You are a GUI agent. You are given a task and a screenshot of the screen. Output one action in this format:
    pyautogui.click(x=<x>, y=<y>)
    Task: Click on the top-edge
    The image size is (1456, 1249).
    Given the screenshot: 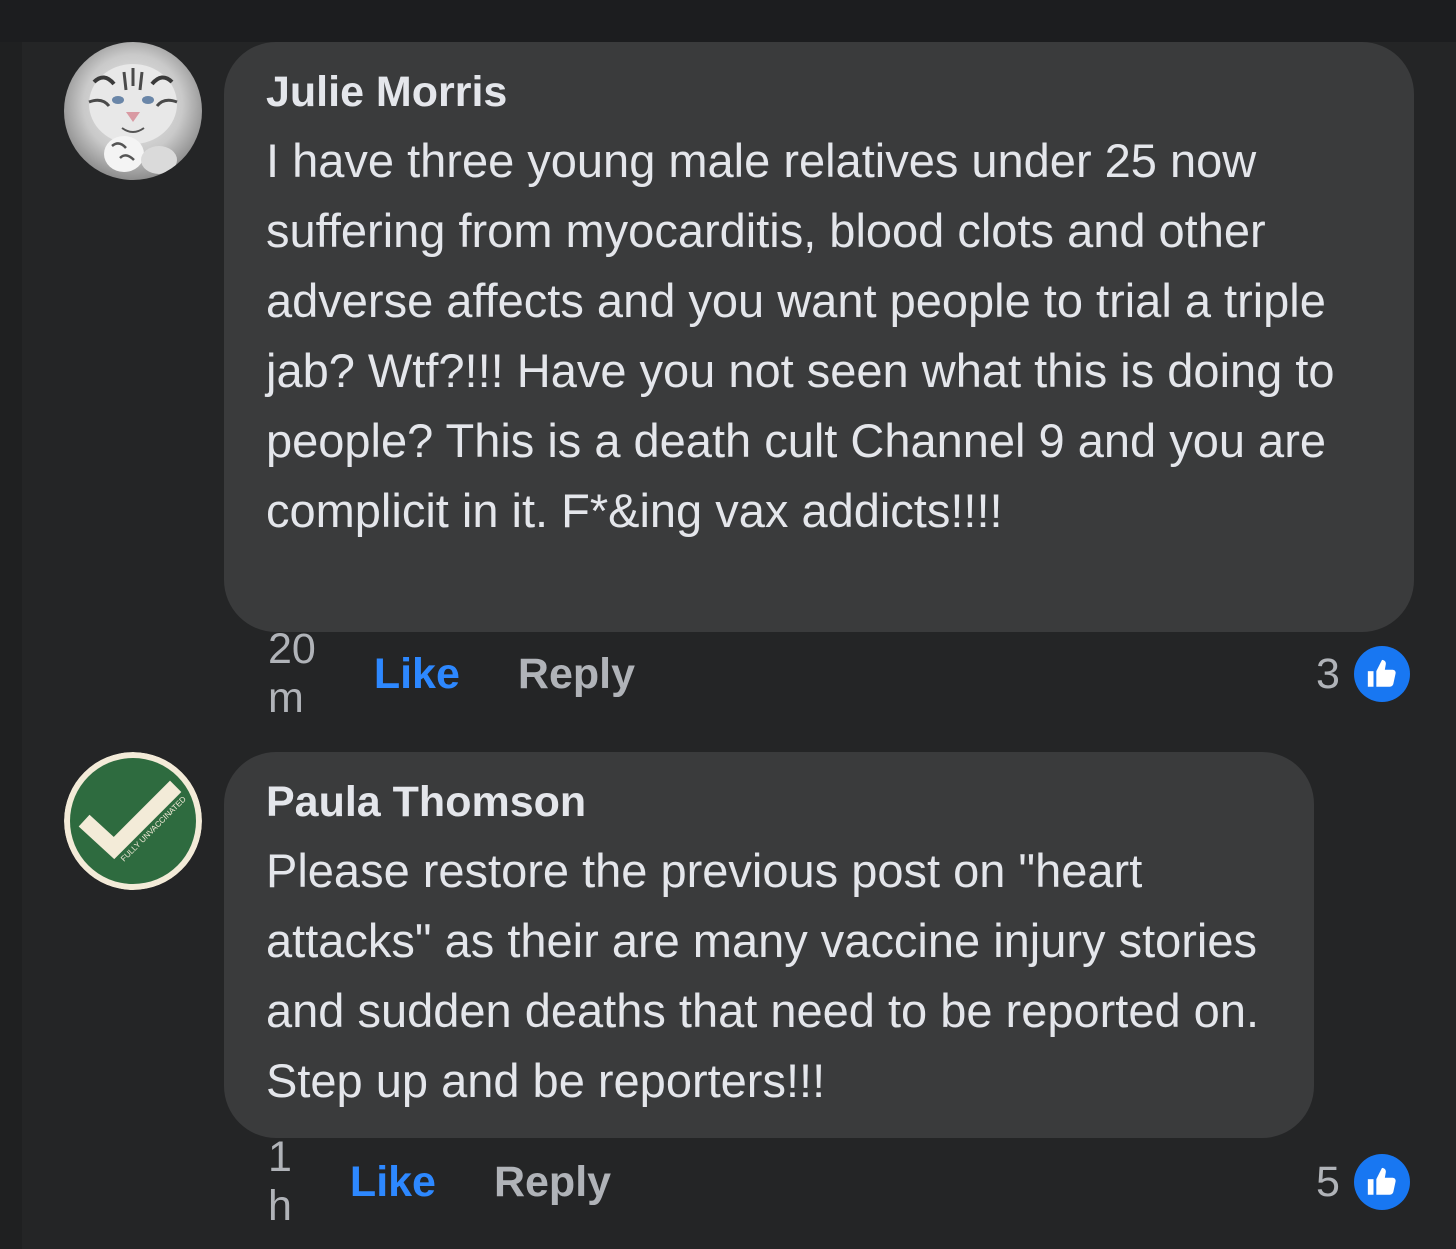 What is the action you would take?
    pyautogui.click(x=728, y=21)
    